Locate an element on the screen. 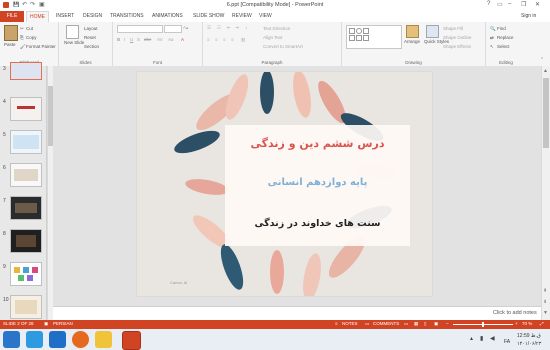  notes-placeholder: Click to add notes is located at coordinates (515, 313).